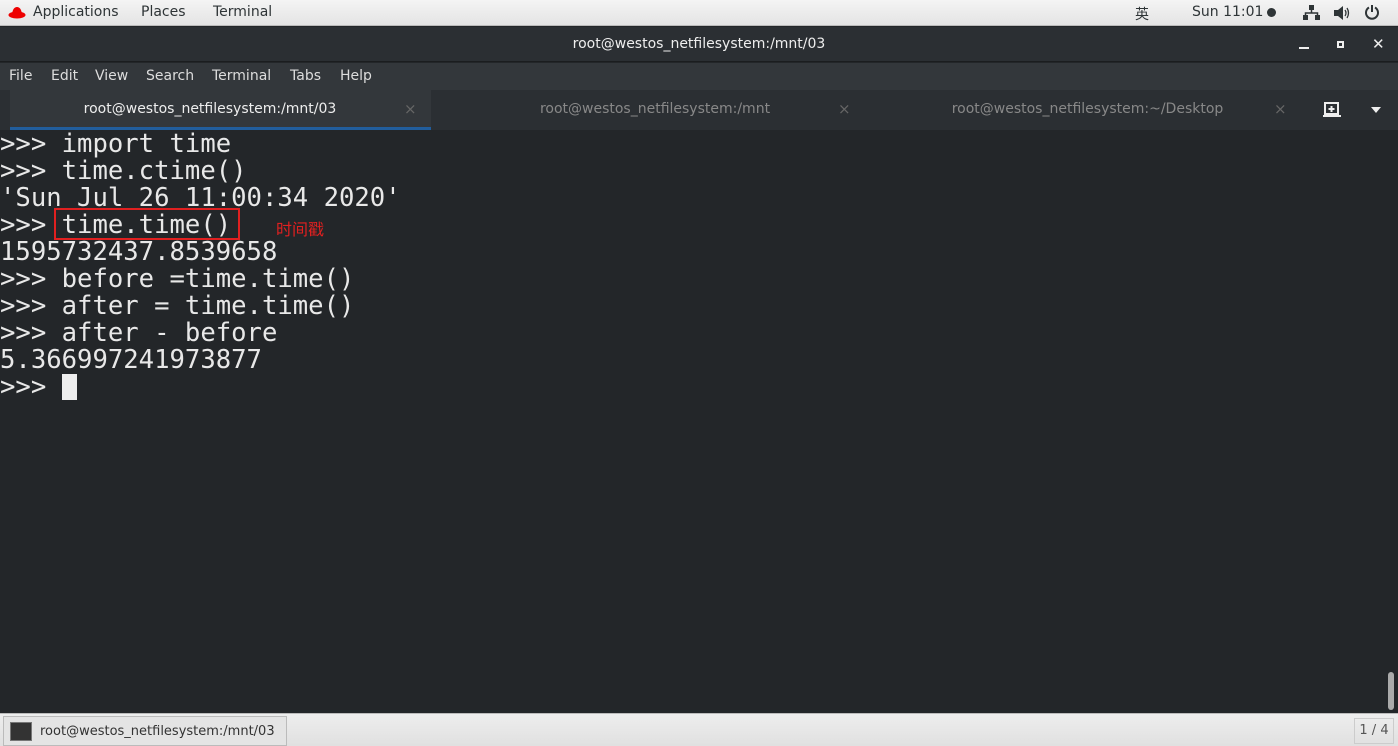 Image resolution: width=1398 pixels, height=746 pixels. I want to click on terminal-line: >>> time.ctime(), so click(123, 171).